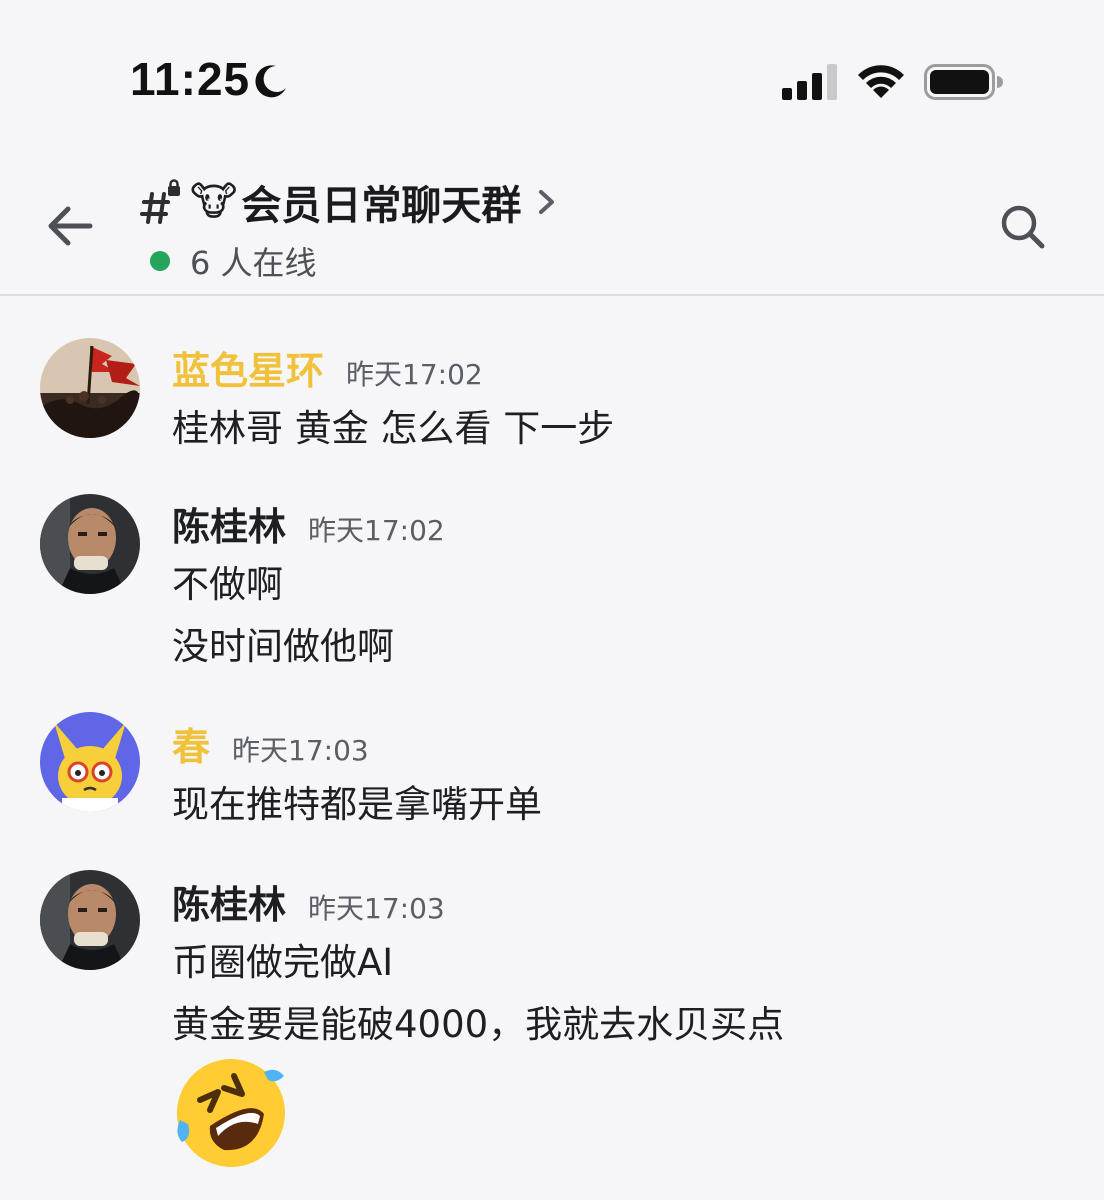 The image size is (1104, 1200). I want to click on message-header: 陈桂林 昨天17:03, so click(308, 901).